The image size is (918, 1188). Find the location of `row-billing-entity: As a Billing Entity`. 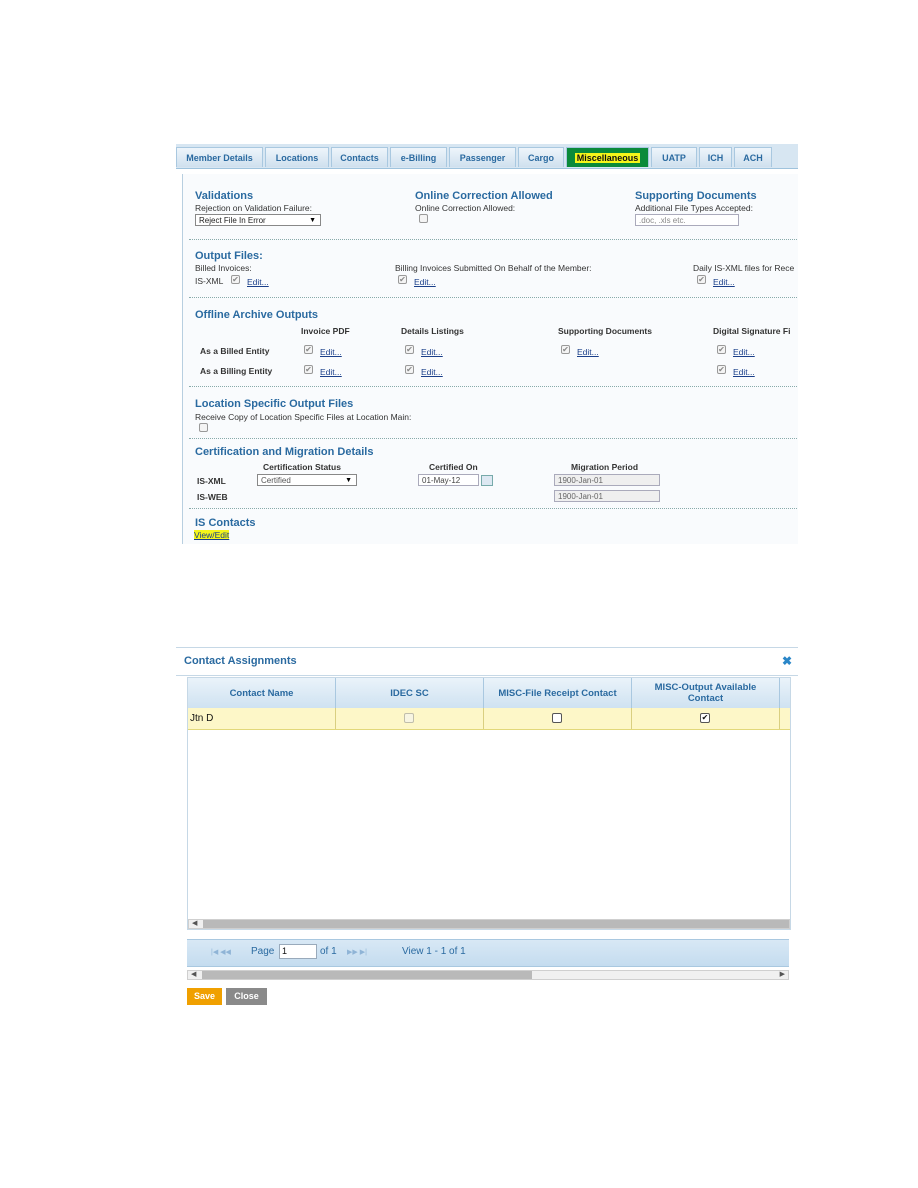

row-billing-entity: As a Billing Entity is located at coordinates (236, 371).